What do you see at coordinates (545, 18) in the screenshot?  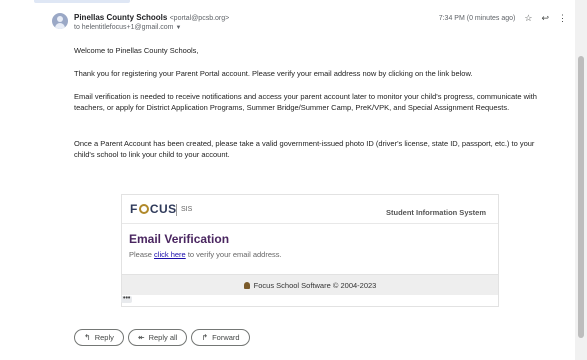 I see `reply-icon: ↩` at bounding box center [545, 18].